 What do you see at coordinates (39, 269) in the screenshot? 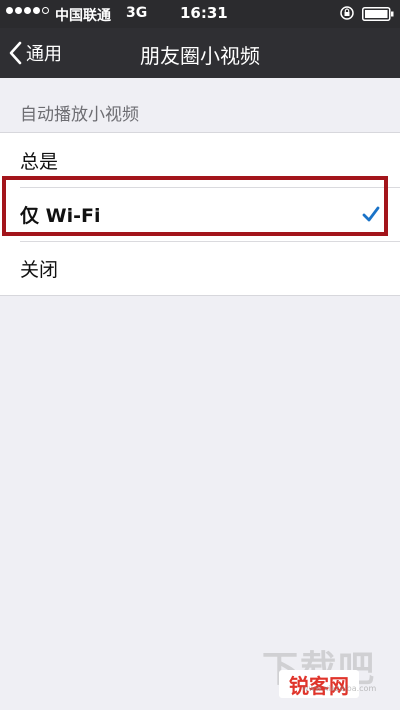
I see `option-label: 关闭` at bounding box center [39, 269].